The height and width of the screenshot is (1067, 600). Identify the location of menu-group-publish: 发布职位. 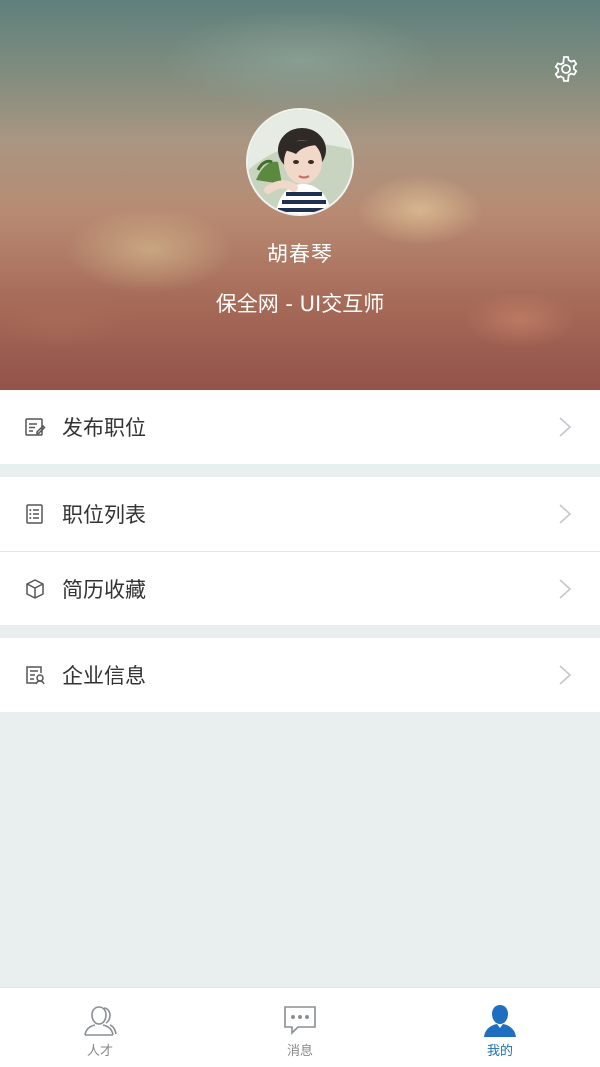
(300, 427).